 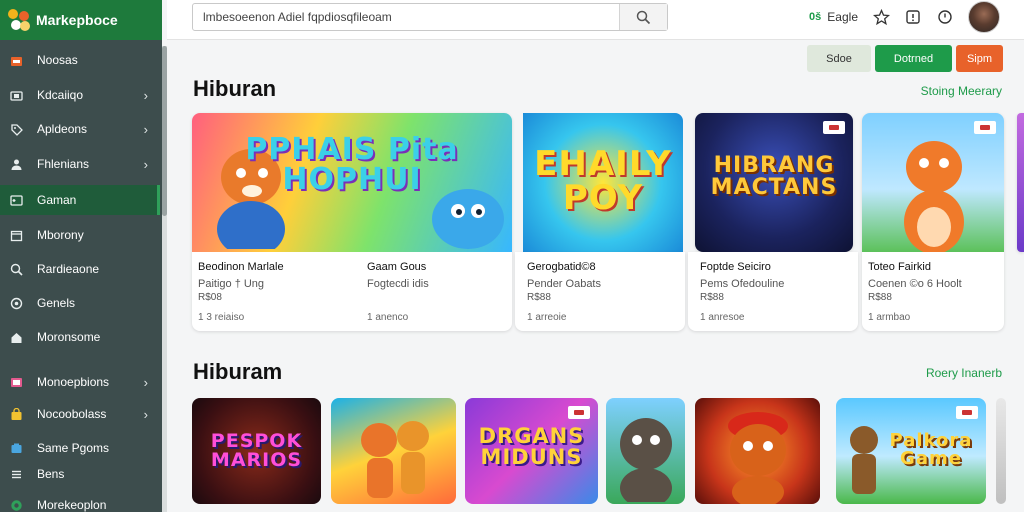 What do you see at coordinates (73, 448) in the screenshot?
I see `sidebar-item-label: Same Pgoms` at bounding box center [73, 448].